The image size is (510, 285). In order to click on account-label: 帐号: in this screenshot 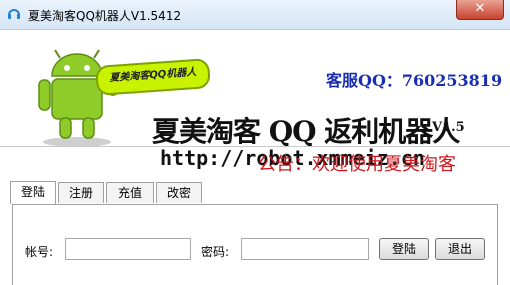, I will do `click(39, 252)`.